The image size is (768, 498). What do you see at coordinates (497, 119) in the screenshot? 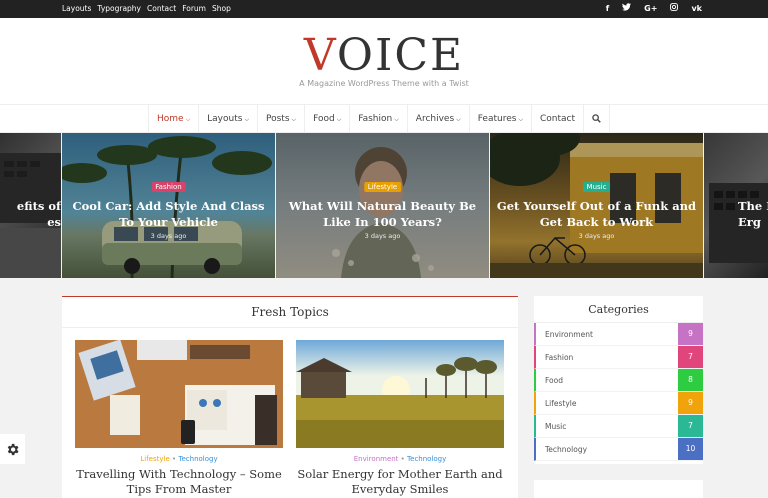
I see `nav-label: Features` at bounding box center [497, 119].